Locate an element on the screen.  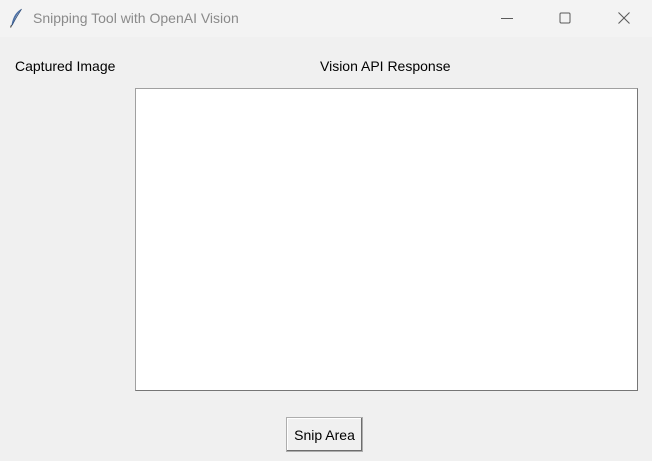
feather-icon is located at coordinates (16, 18).